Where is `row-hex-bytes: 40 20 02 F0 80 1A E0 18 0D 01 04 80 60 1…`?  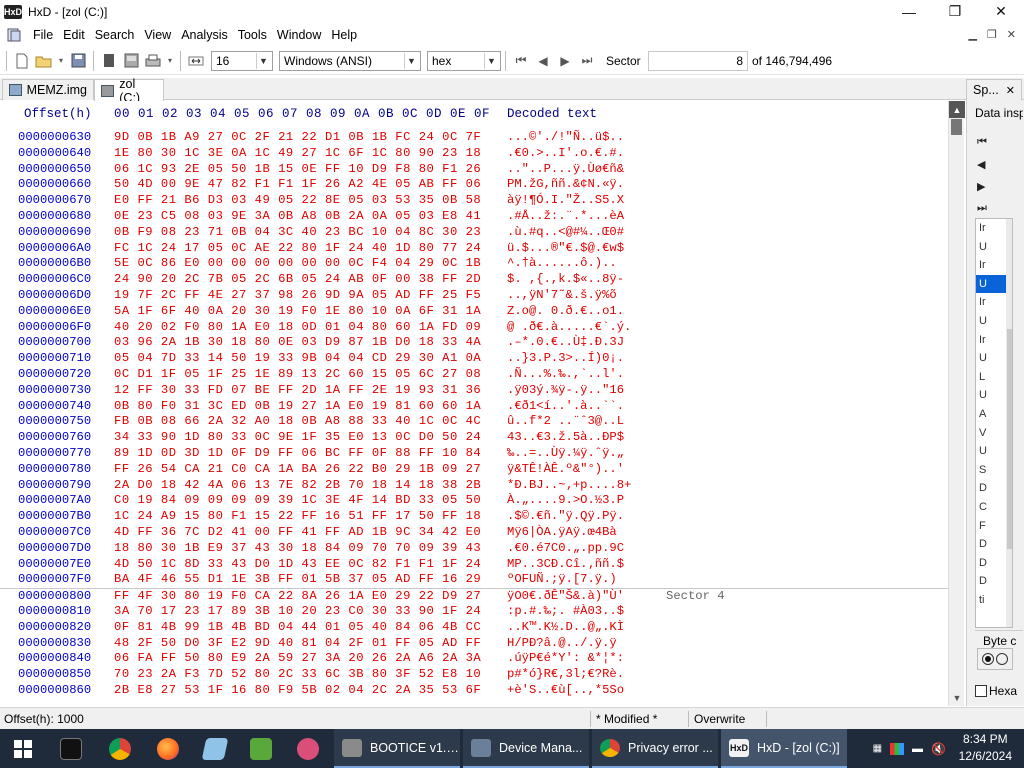
row-hex-bytes: 40 20 02 F0 80 1A E0 18 0D 01 04 80 60 1… is located at coordinates (297, 328).